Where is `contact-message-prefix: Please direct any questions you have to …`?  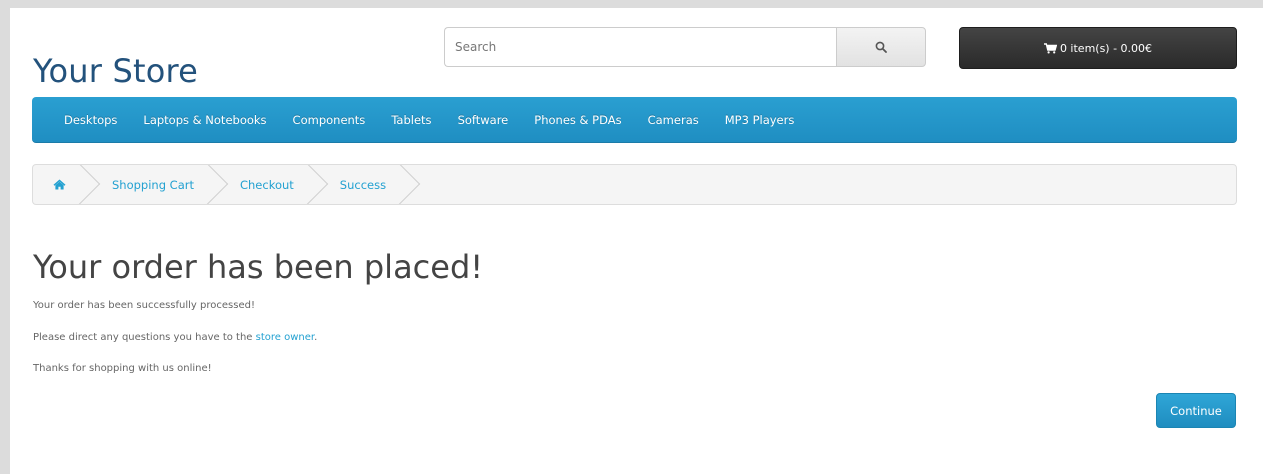 contact-message-prefix: Please direct any questions you have to … is located at coordinates (144, 337).